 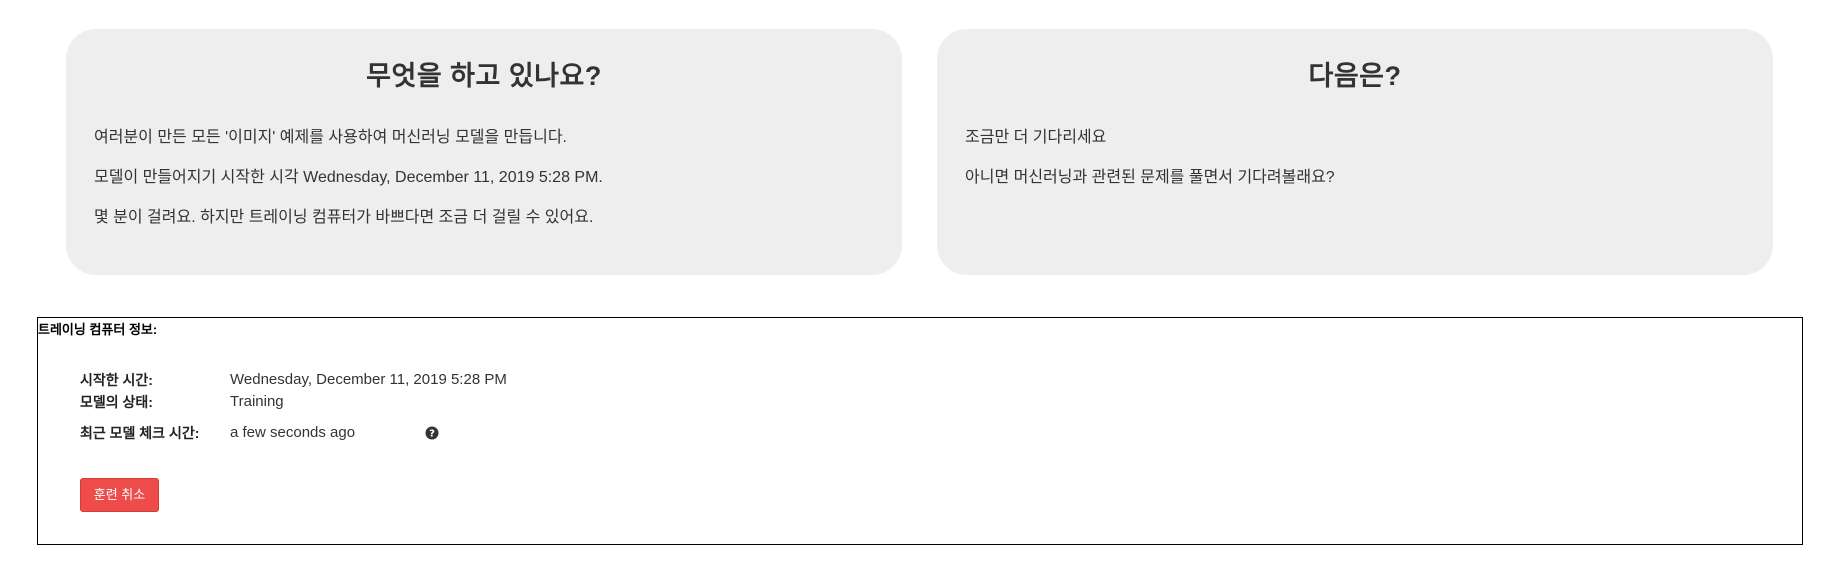 What do you see at coordinates (1355, 76) in the screenshot?
I see `whats-next-title: 다음은?` at bounding box center [1355, 76].